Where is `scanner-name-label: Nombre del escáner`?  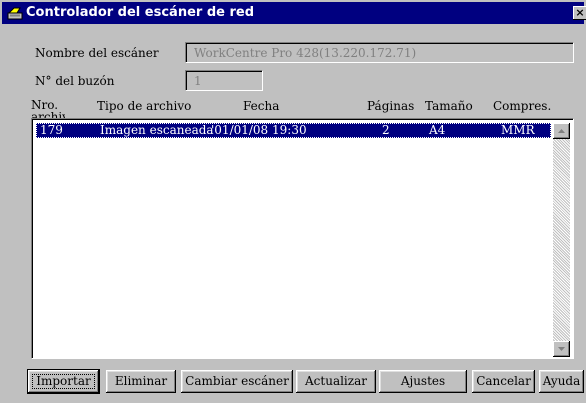
scanner-name-label: Nombre del escáner is located at coordinates (97, 53).